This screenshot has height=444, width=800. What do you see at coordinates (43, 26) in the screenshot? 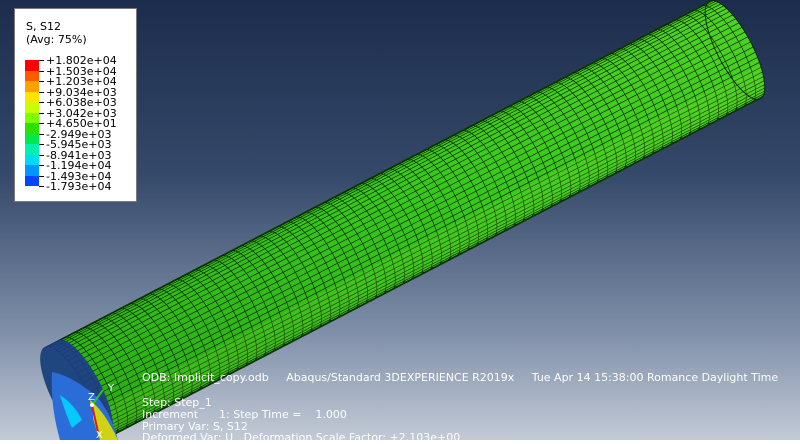
I see `legend-title: S, S12` at bounding box center [43, 26].